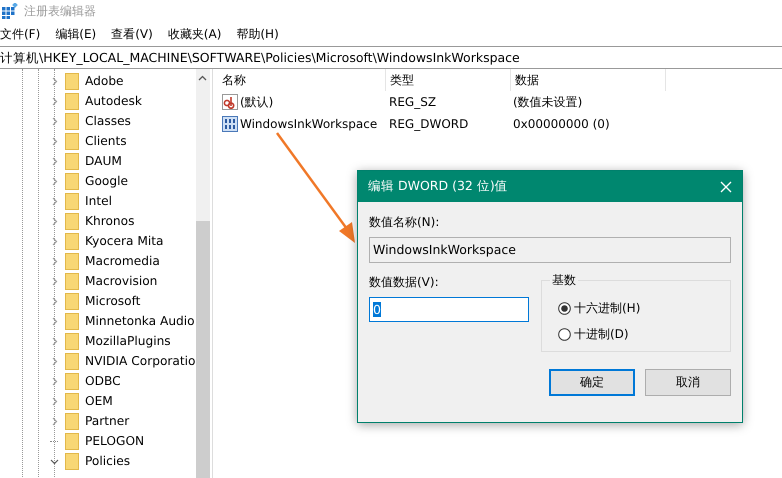 The height and width of the screenshot is (478, 782). What do you see at coordinates (104, 81) in the screenshot?
I see `tree-item: Adobe` at bounding box center [104, 81].